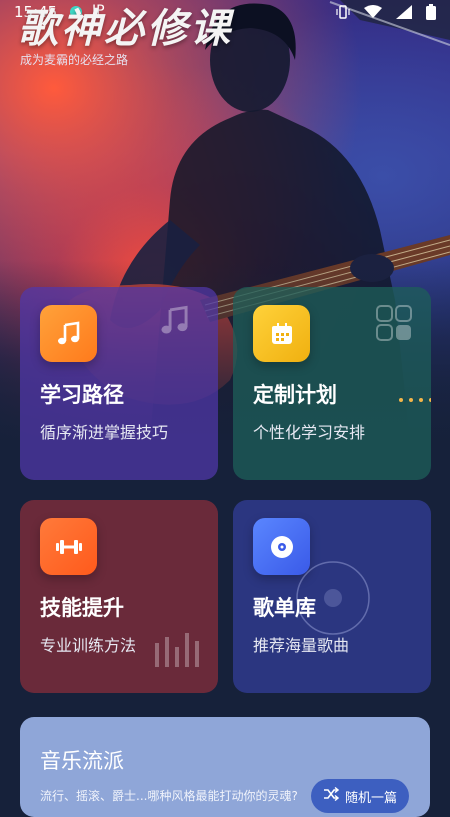 The height and width of the screenshot is (817, 450). Describe the element at coordinates (68, 546) in the screenshot. I see `dumbbell-icon` at that location.